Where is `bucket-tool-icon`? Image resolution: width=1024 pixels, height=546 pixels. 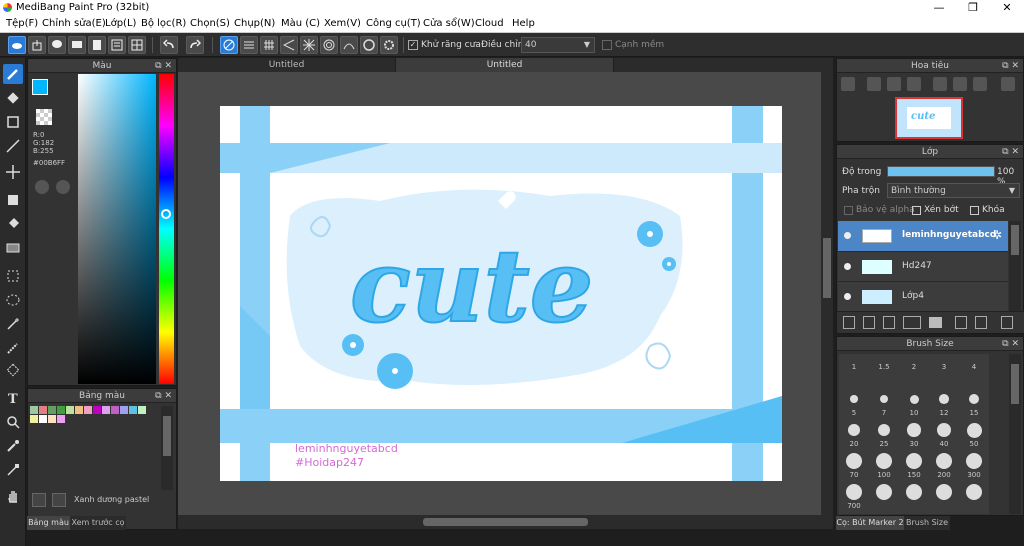
bucket-tool-icon is located at coordinates (13, 224).